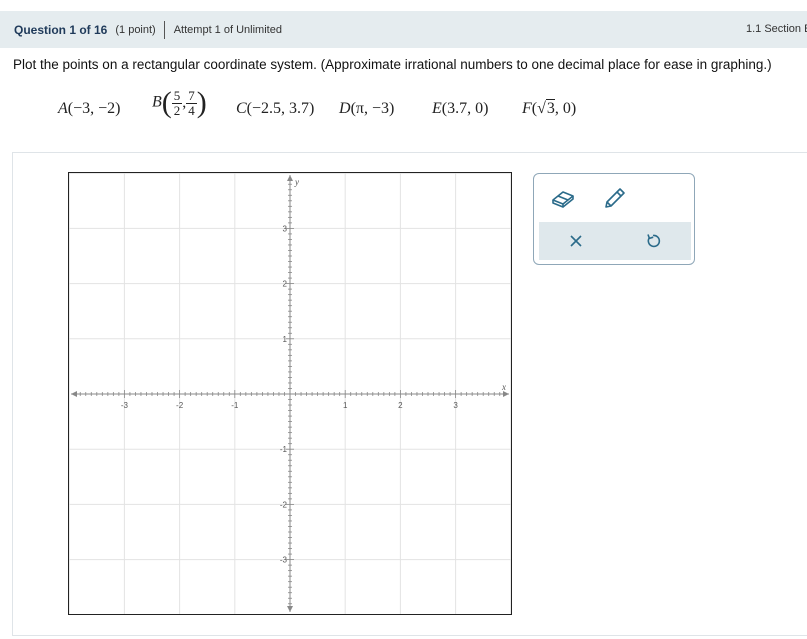 The height and width of the screenshot is (639, 807). Describe the element at coordinates (177, 95) in the screenshot. I see `point-b-x-numerator: 5` at that location.